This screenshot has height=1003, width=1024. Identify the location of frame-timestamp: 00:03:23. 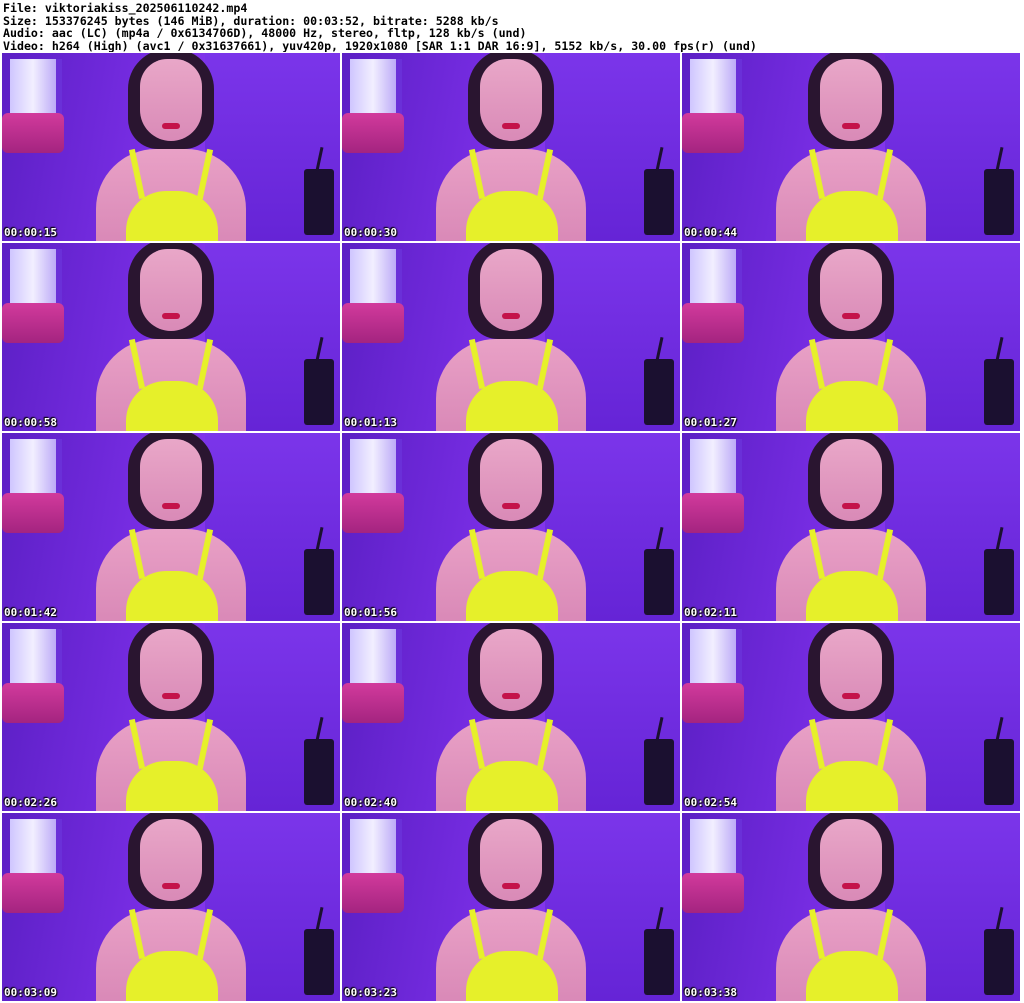
(370, 992).